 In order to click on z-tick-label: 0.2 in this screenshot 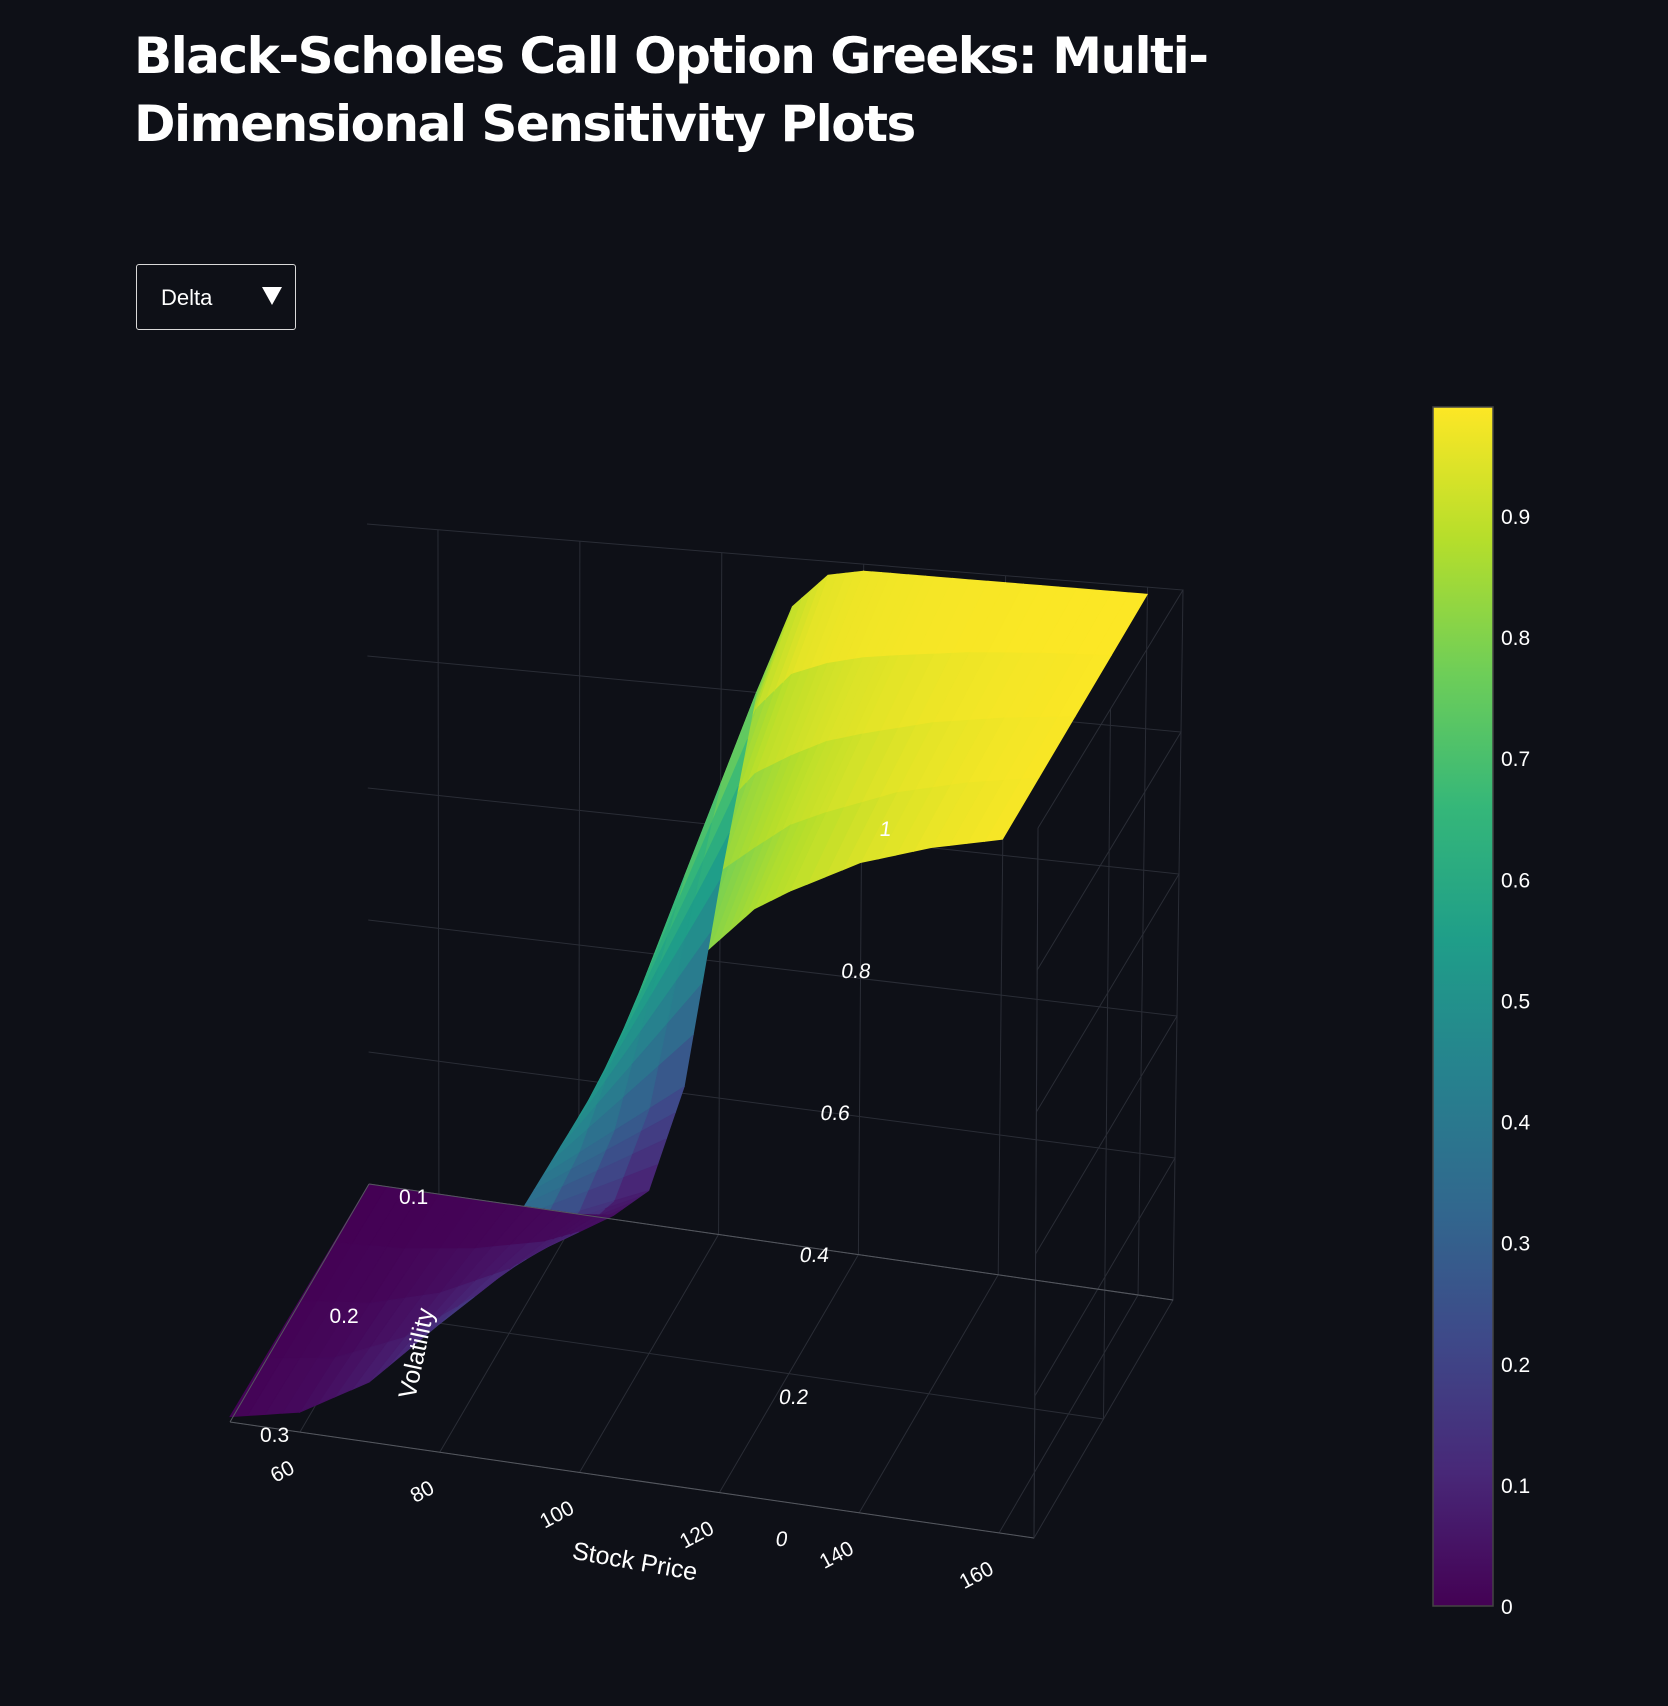, I will do `click(794, 1397)`.